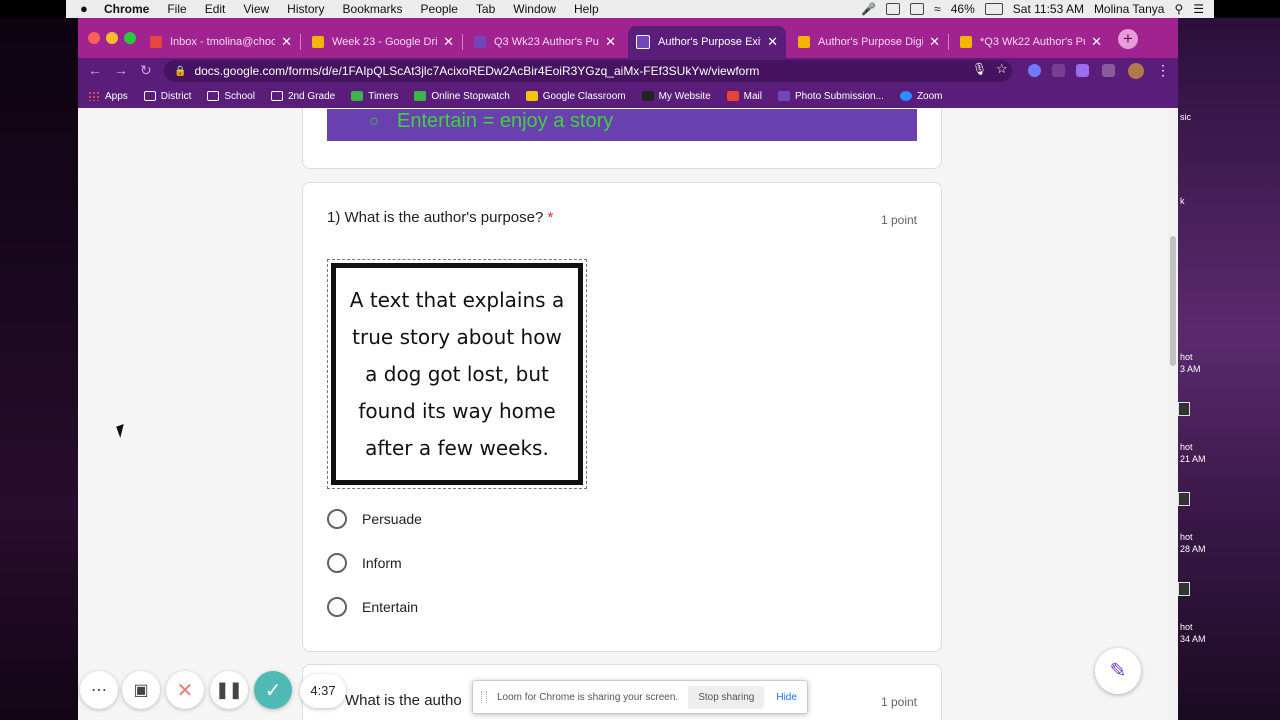 The height and width of the screenshot is (720, 1280). I want to click on menu-clock: Sat 11:53 AM, so click(1048, 9).